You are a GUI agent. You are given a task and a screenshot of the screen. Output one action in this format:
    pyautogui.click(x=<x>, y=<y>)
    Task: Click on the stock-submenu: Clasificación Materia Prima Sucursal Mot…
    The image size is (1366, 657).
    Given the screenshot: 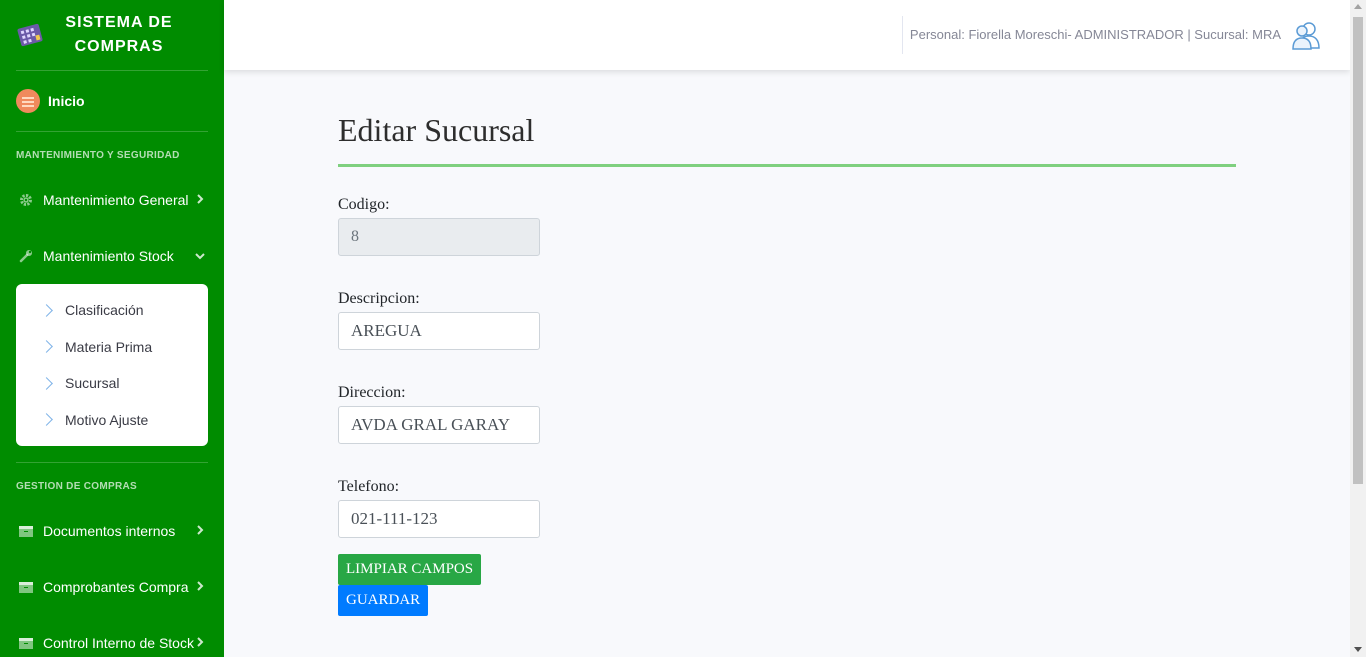 What is the action you would take?
    pyautogui.click(x=112, y=365)
    